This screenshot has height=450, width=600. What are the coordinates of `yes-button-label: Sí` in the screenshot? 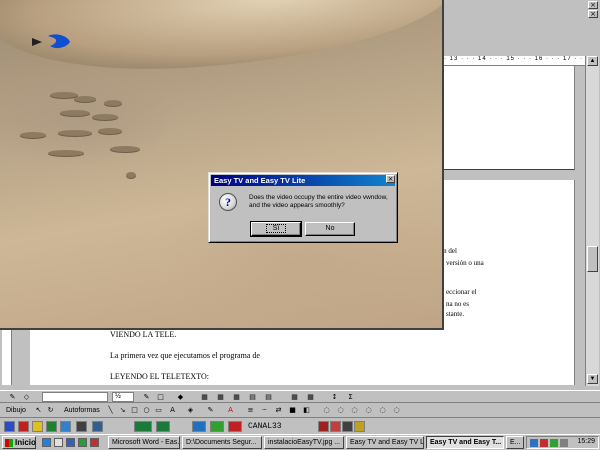 It's located at (276, 228).